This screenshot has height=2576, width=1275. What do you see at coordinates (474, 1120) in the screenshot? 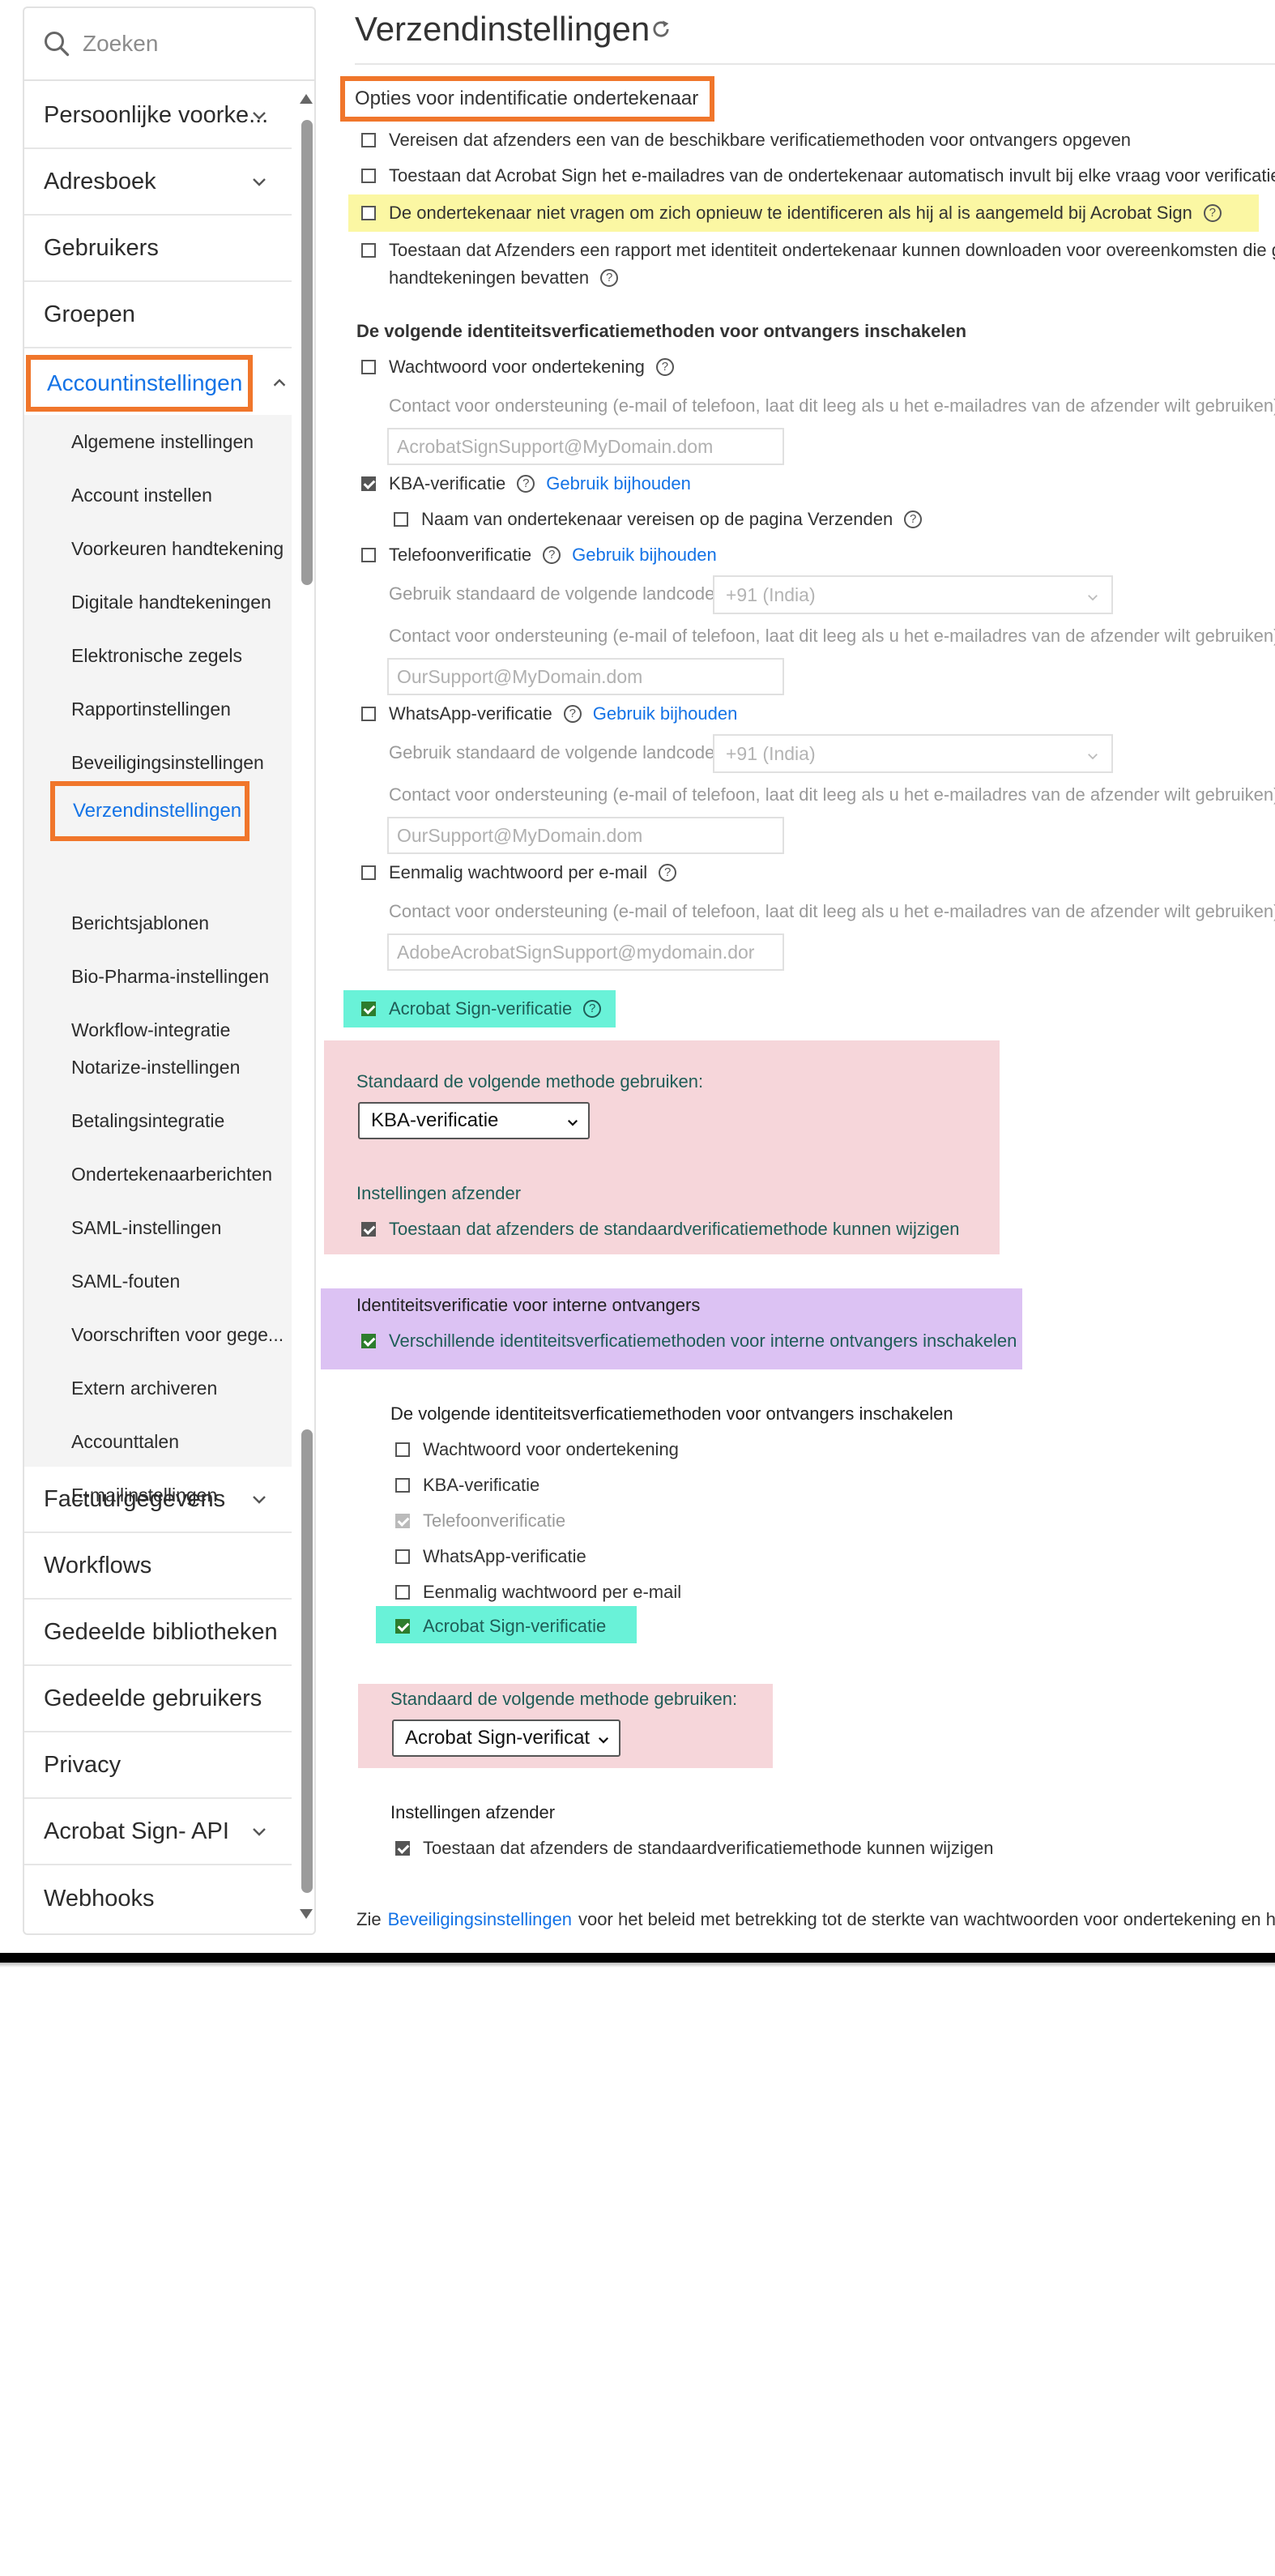
I see `default-method-select: KBA-verificatie` at bounding box center [474, 1120].